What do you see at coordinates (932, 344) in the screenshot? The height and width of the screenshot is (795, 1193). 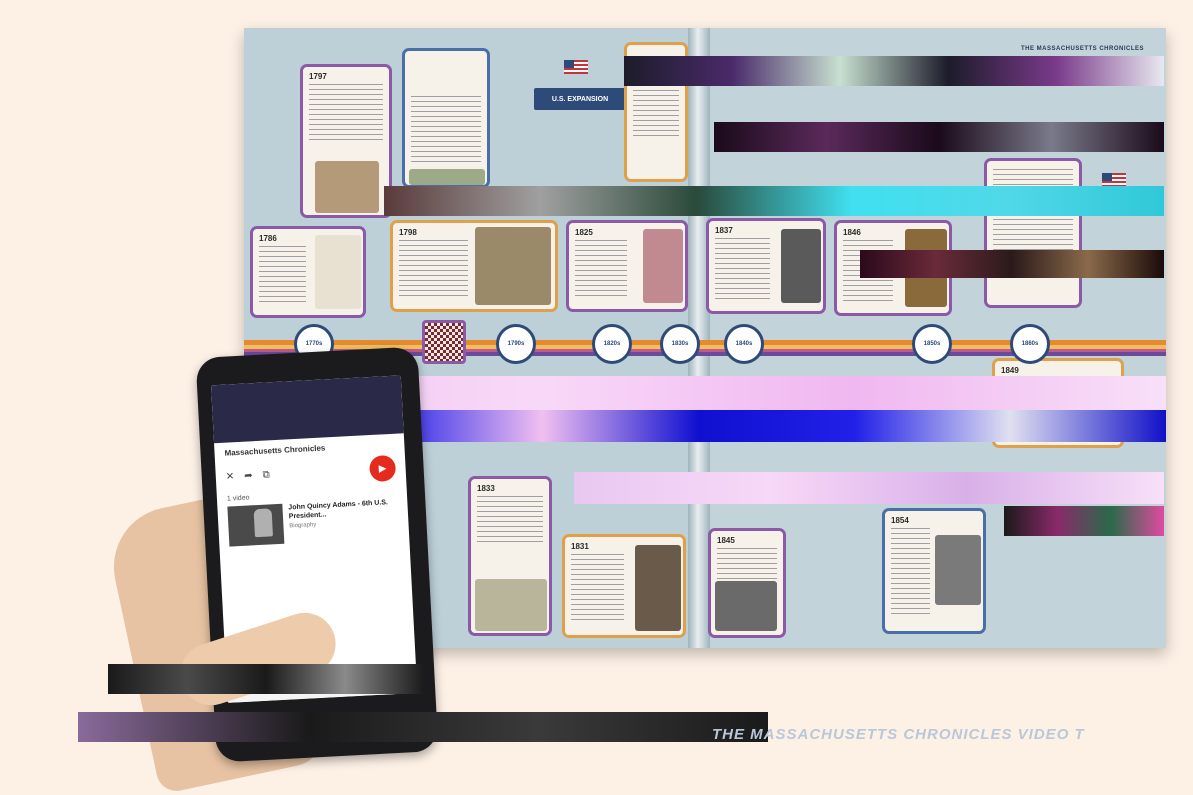 I see `timeline-node: 1850s` at bounding box center [932, 344].